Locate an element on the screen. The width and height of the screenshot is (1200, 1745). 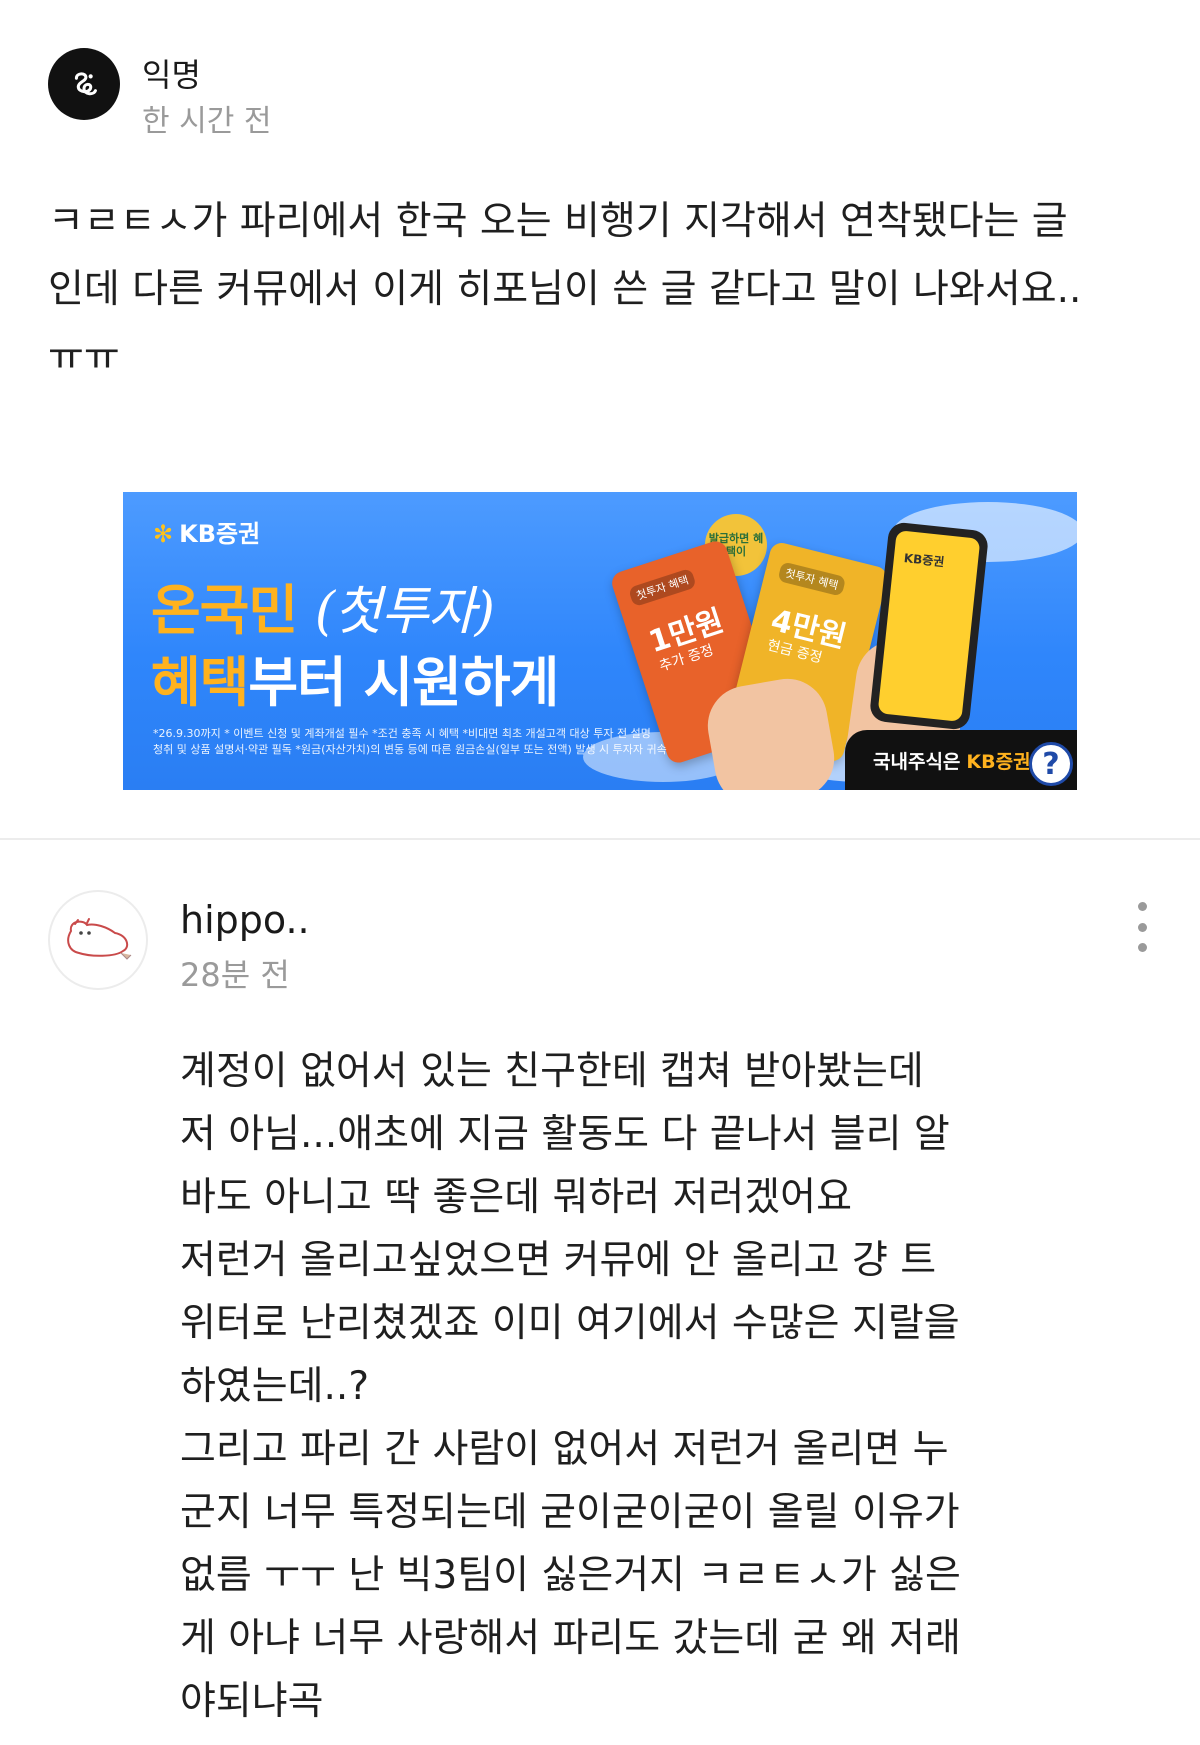
comment-timestamp: 28분 전 is located at coordinates (235, 975).